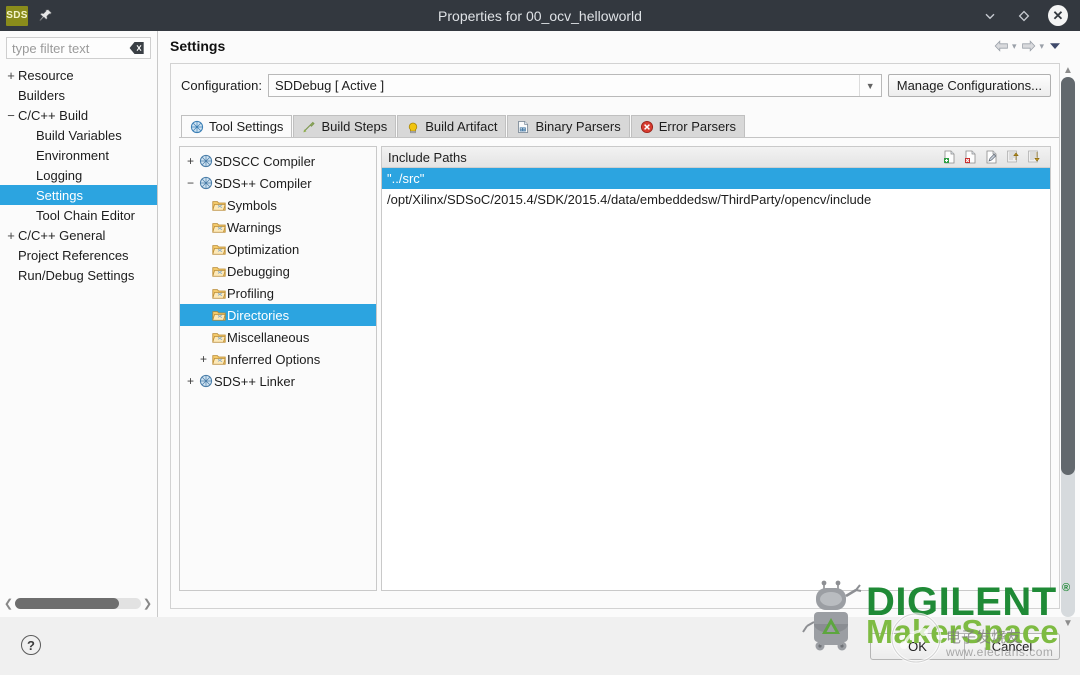  What do you see at coordinates (72, 155) in the screenshot?
I see `sidebar-item-label: Environment` at bounding box center [72, 155].